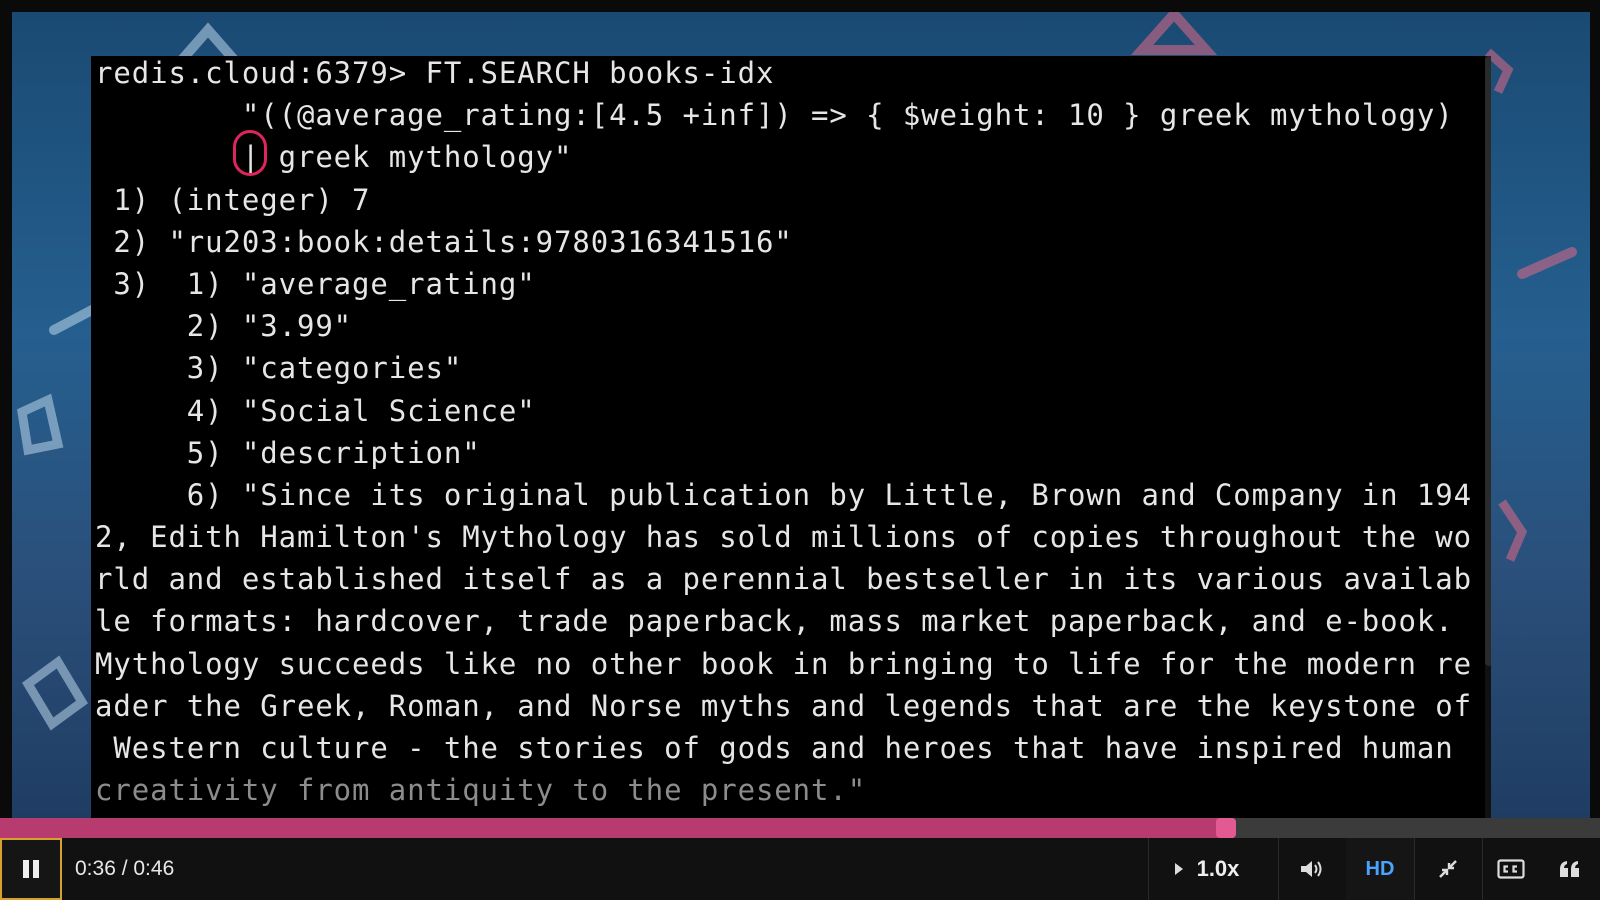  I want to click on terminal-line: 2) "ru203:book:details:9780316341516", so click(444, 241).